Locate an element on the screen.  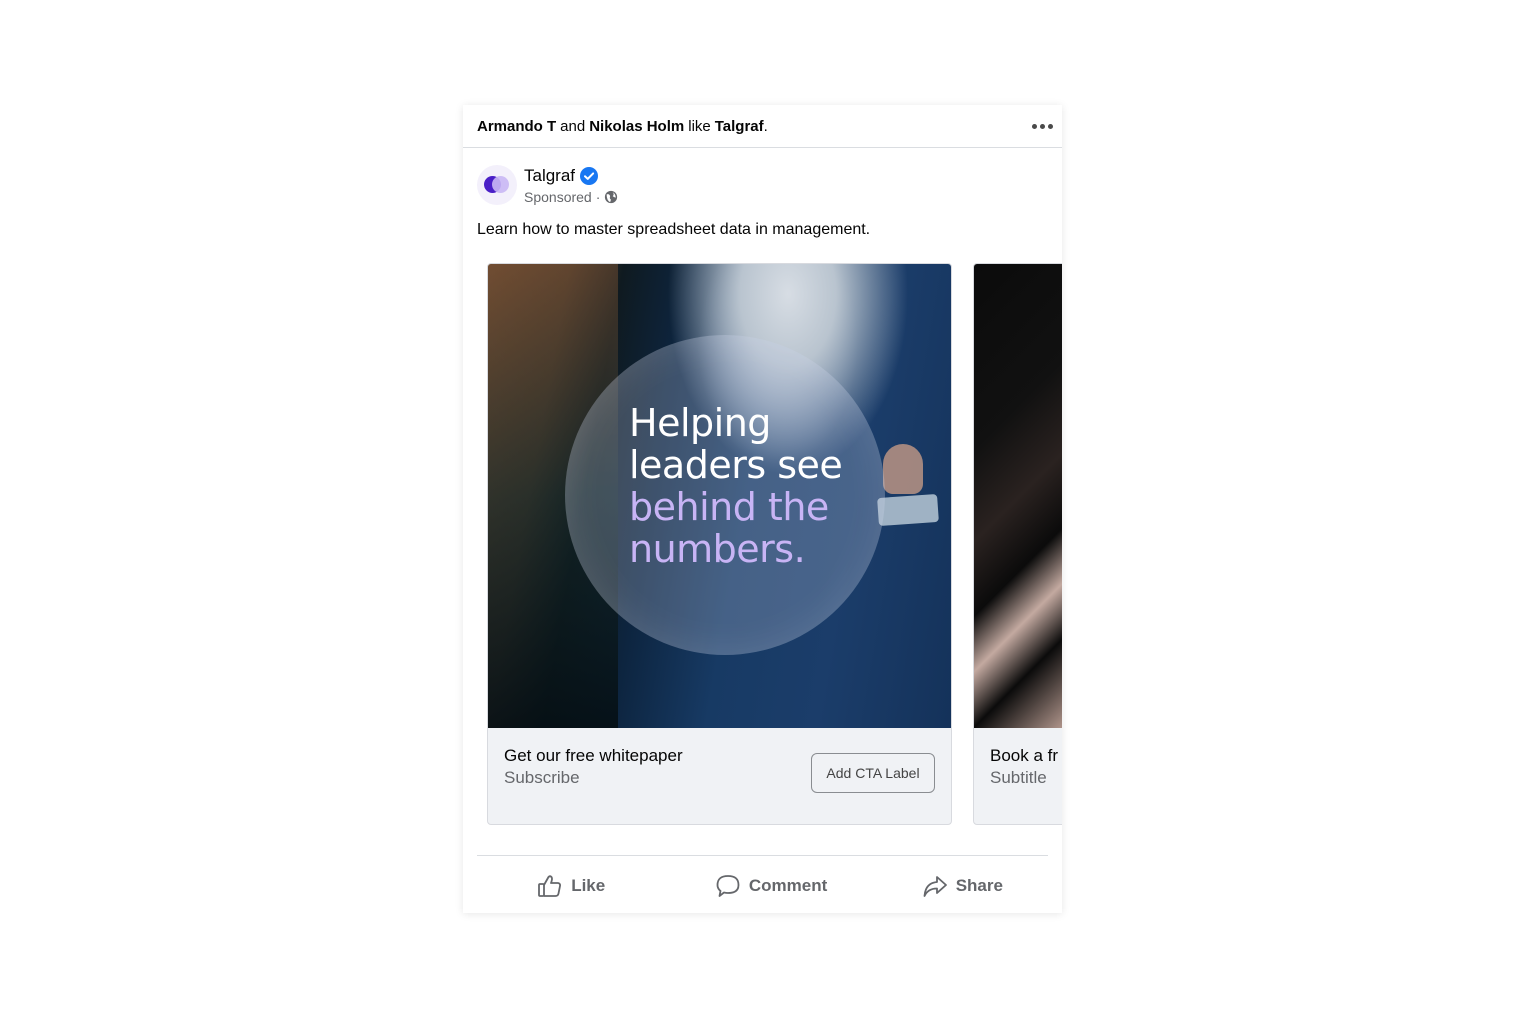
headline-line: leaders see is located at coordinates (736, 465).